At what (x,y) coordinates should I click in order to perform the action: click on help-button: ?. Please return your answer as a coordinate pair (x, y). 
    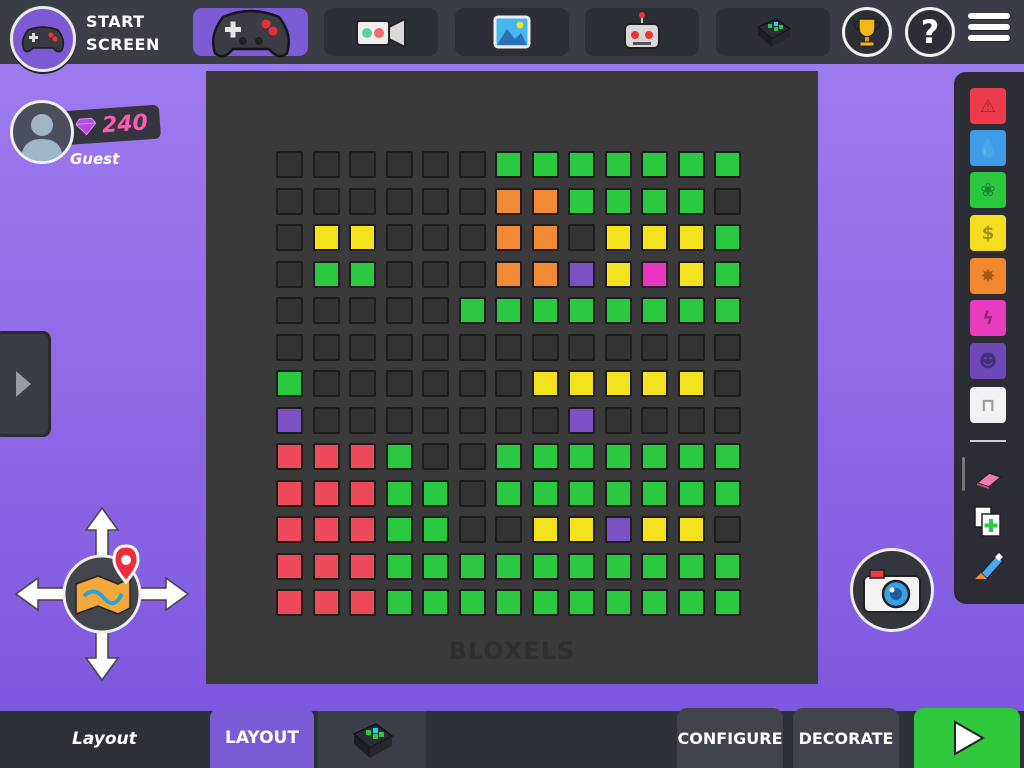
    Looking at the image, I should click on (930, 32).